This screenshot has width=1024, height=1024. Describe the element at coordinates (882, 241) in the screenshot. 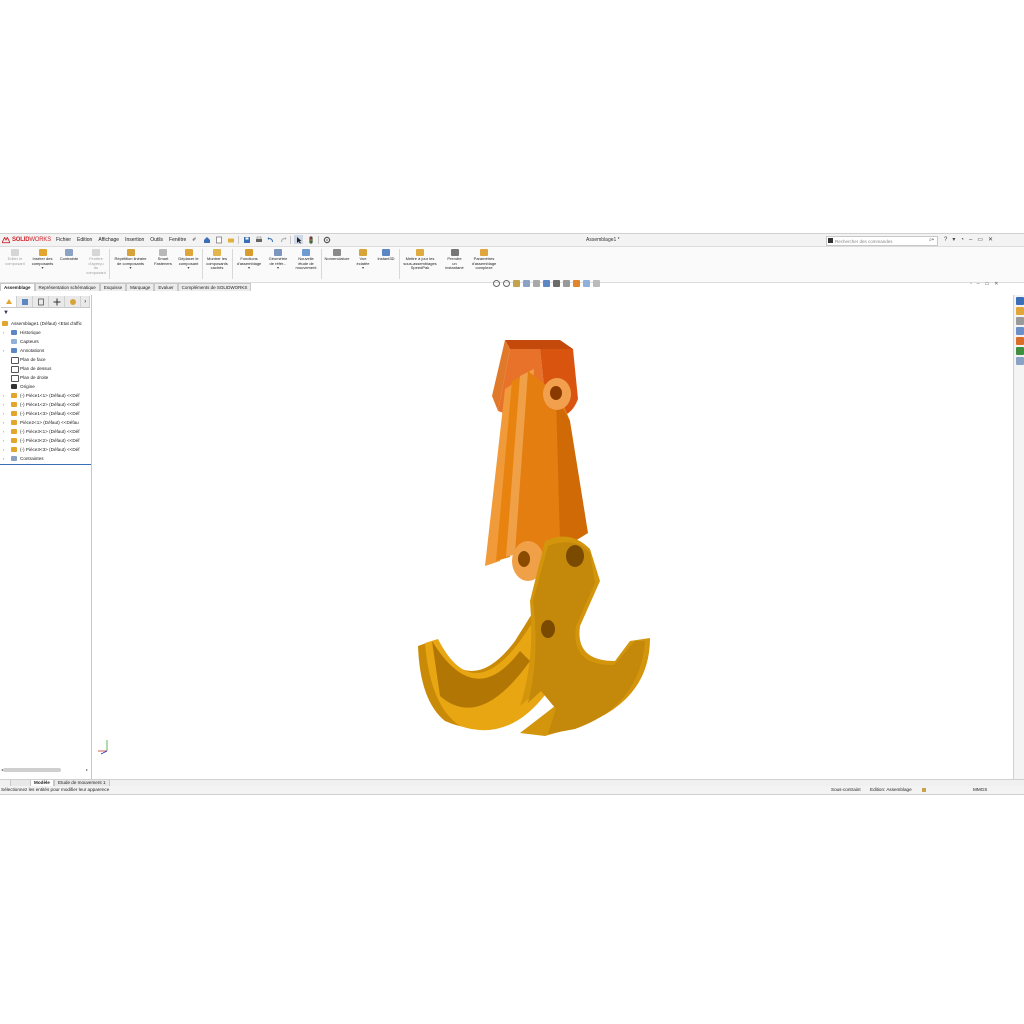

I see `command-search-input: Rechercher des commandes ⌕▾` at that location.